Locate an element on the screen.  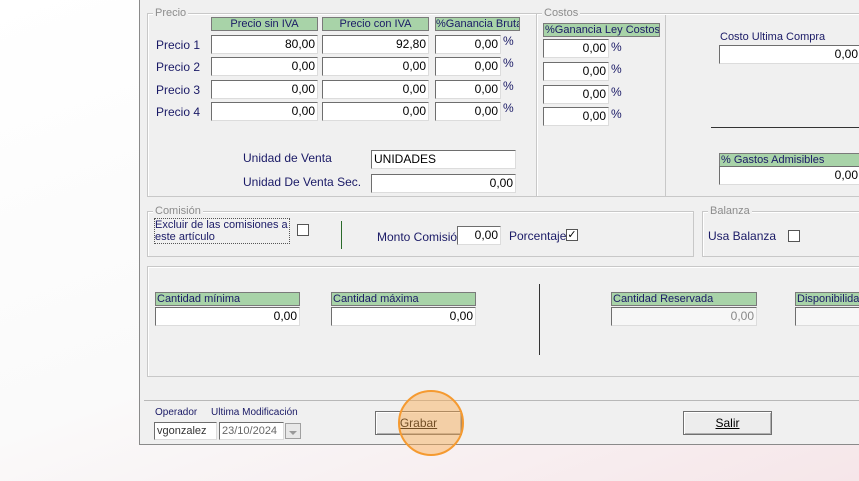
header-precio-sin-iva: Precio sin IVA is located at coordinates (264, 24).